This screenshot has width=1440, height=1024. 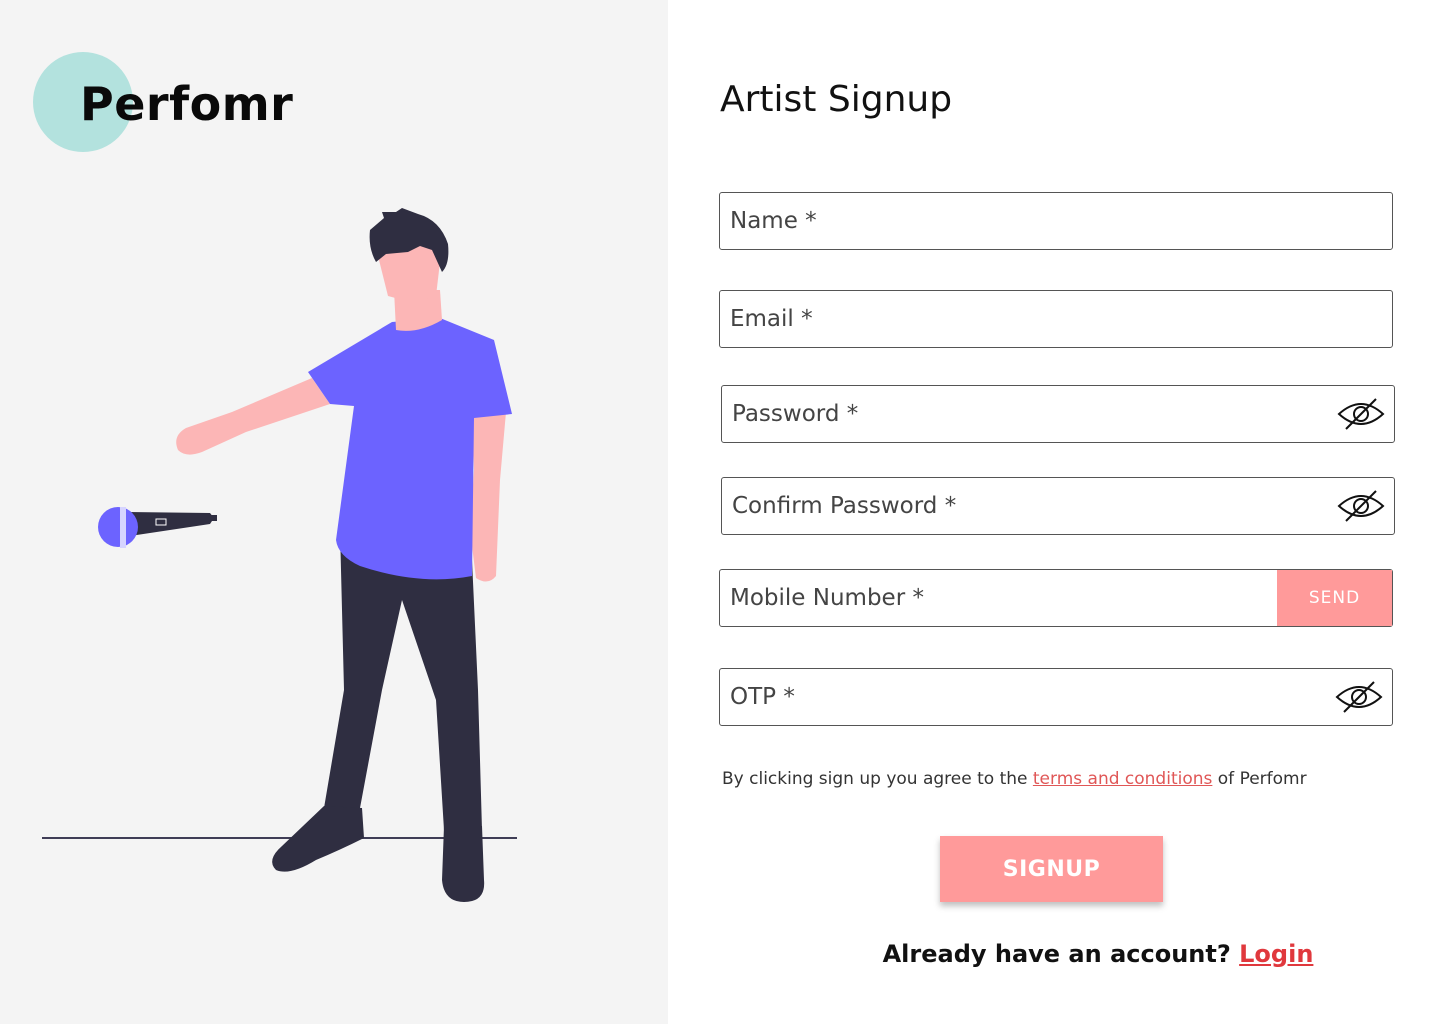 I want to click on login-question: Already have an account?, so click(x=1061, y=954).